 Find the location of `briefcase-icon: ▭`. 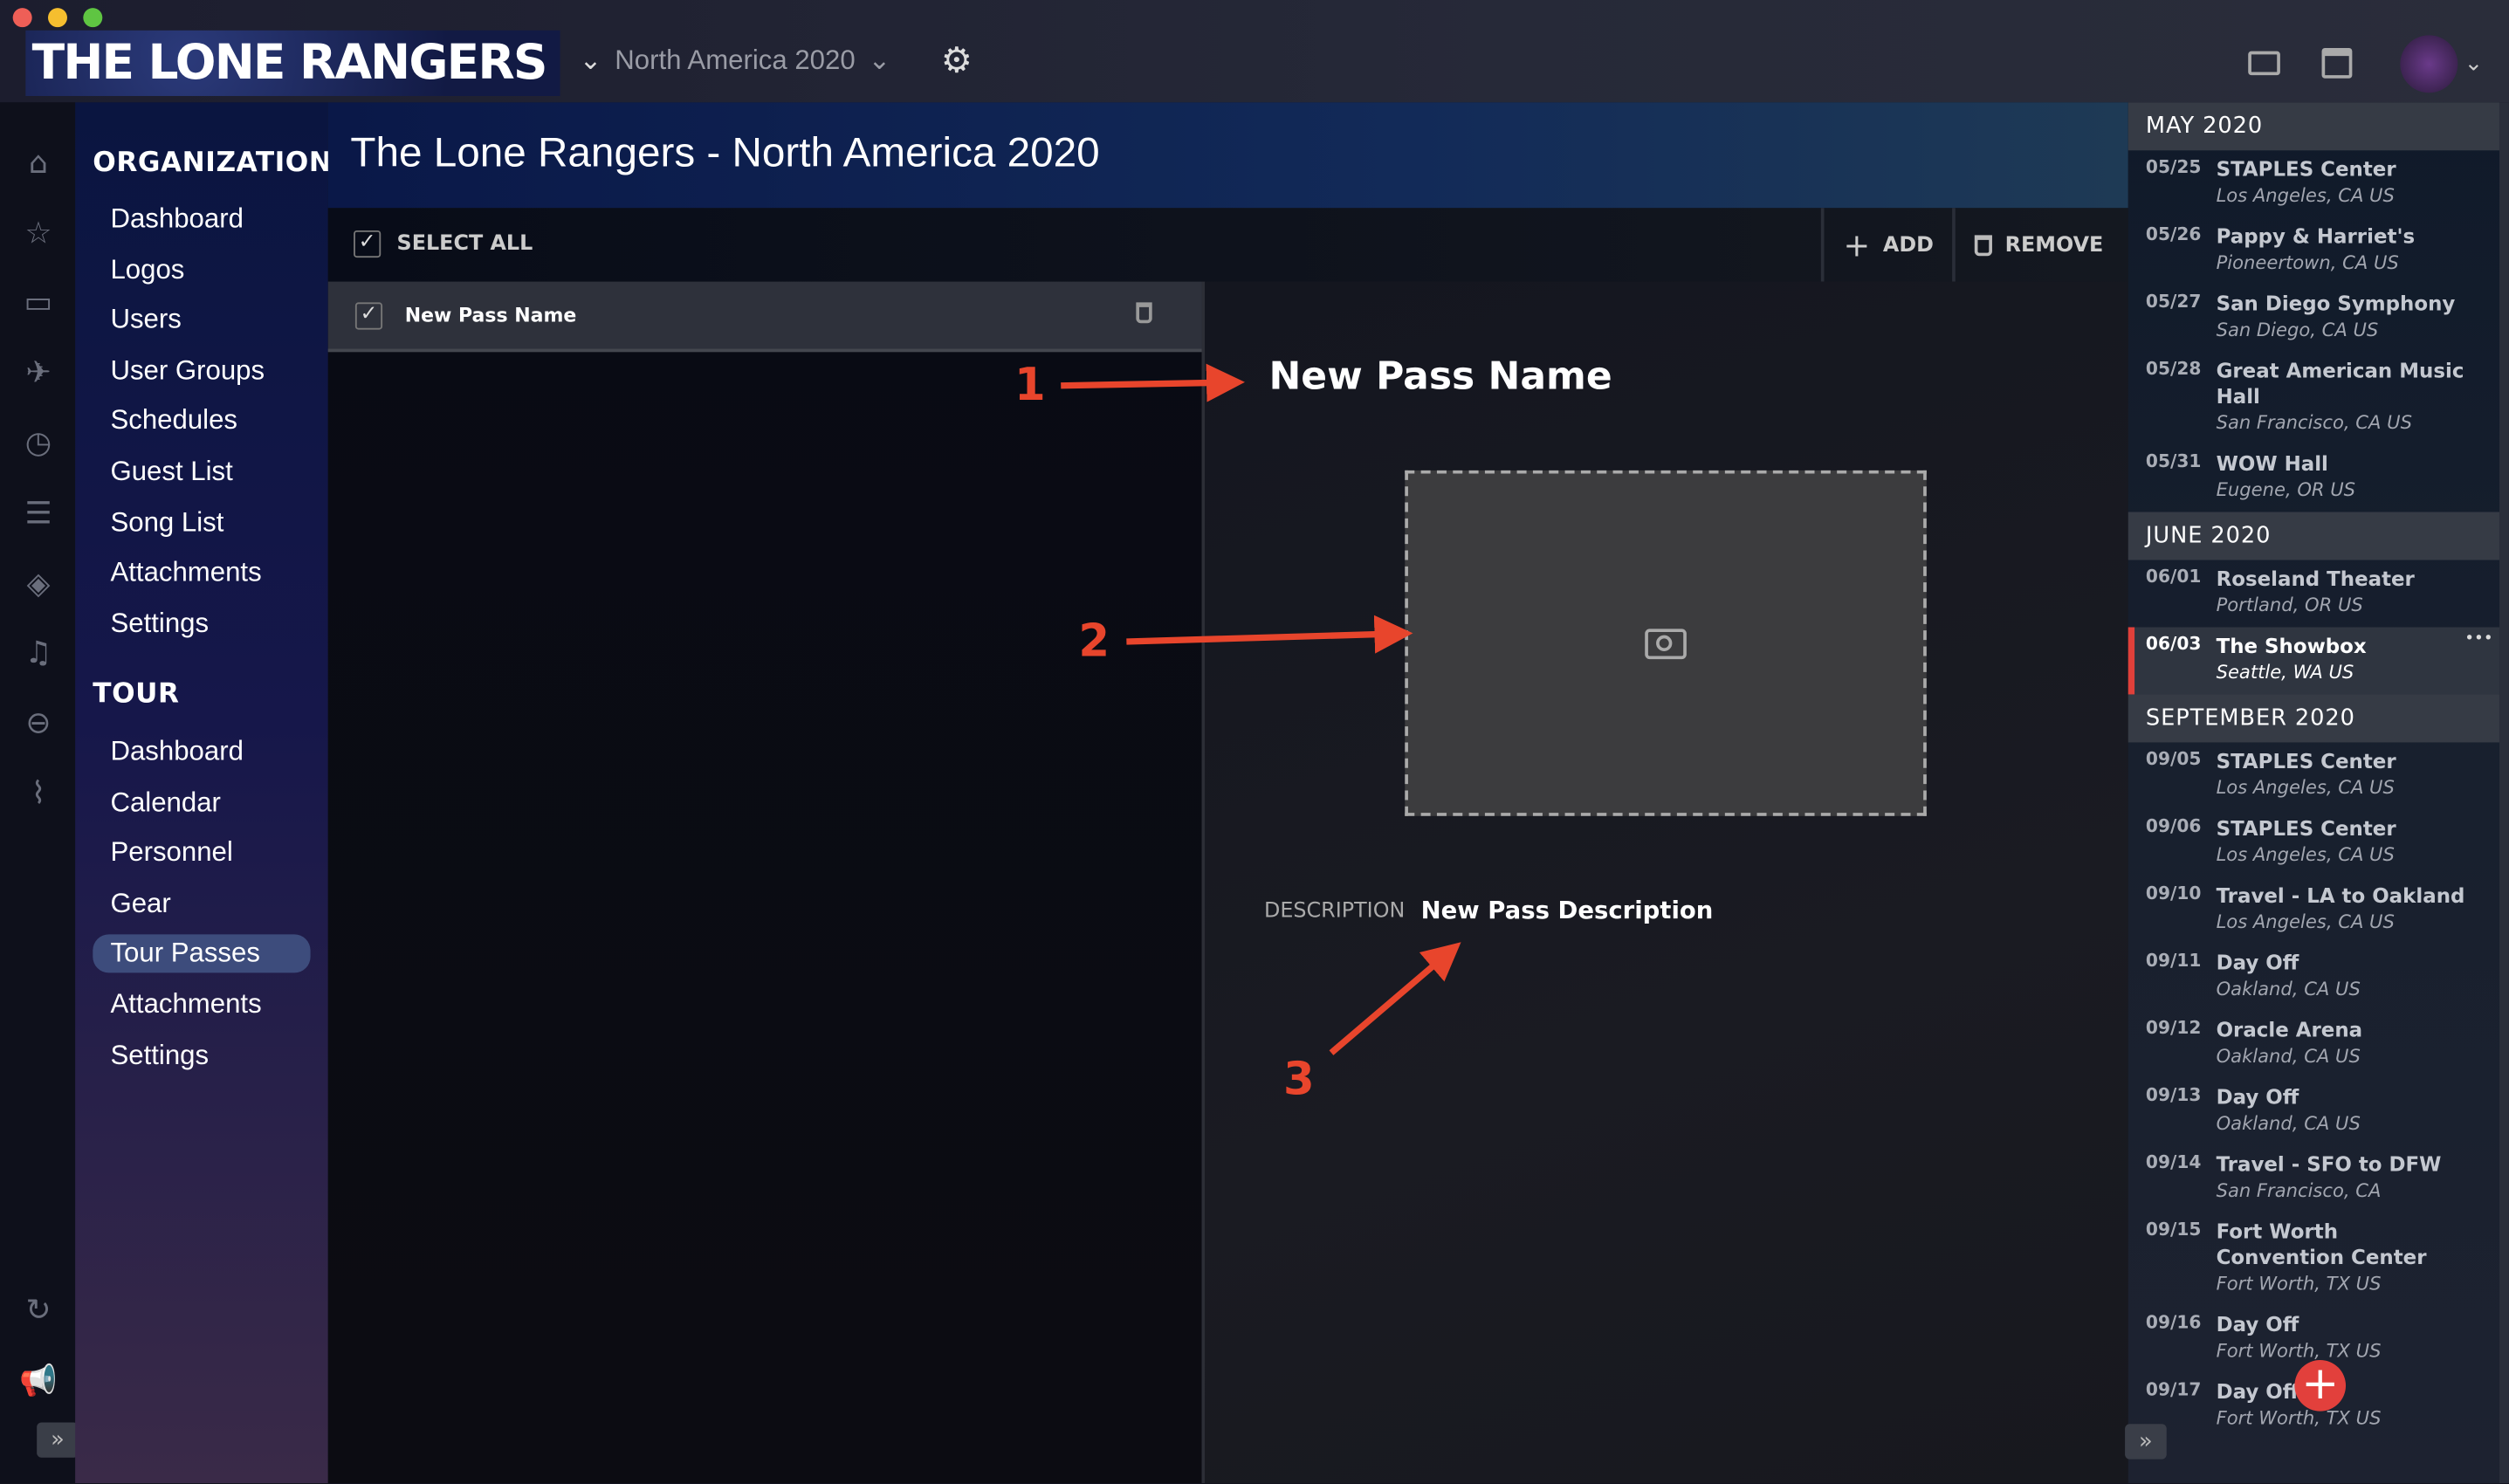

briefcase-icon: ▭ is located at coordinates (38, 302).